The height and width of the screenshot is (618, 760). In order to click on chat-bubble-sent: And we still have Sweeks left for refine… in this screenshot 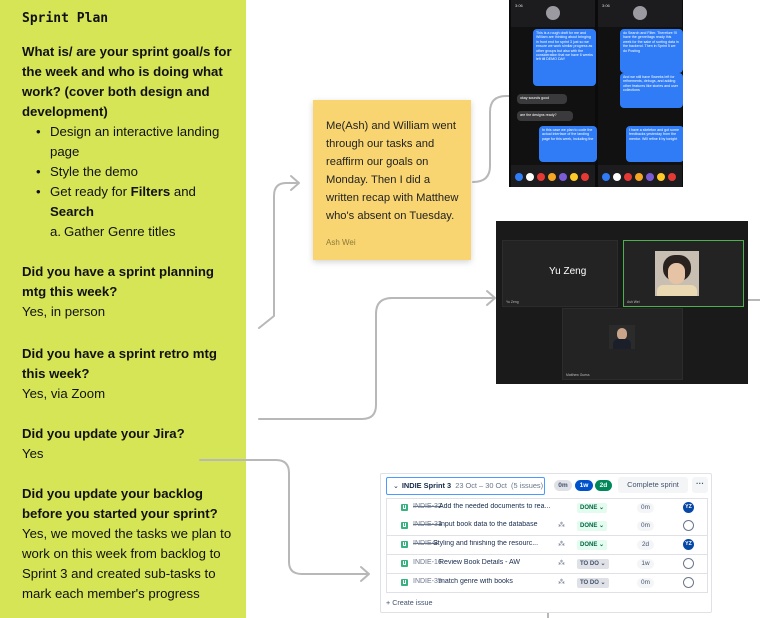, I will do `click(651, 90)`.